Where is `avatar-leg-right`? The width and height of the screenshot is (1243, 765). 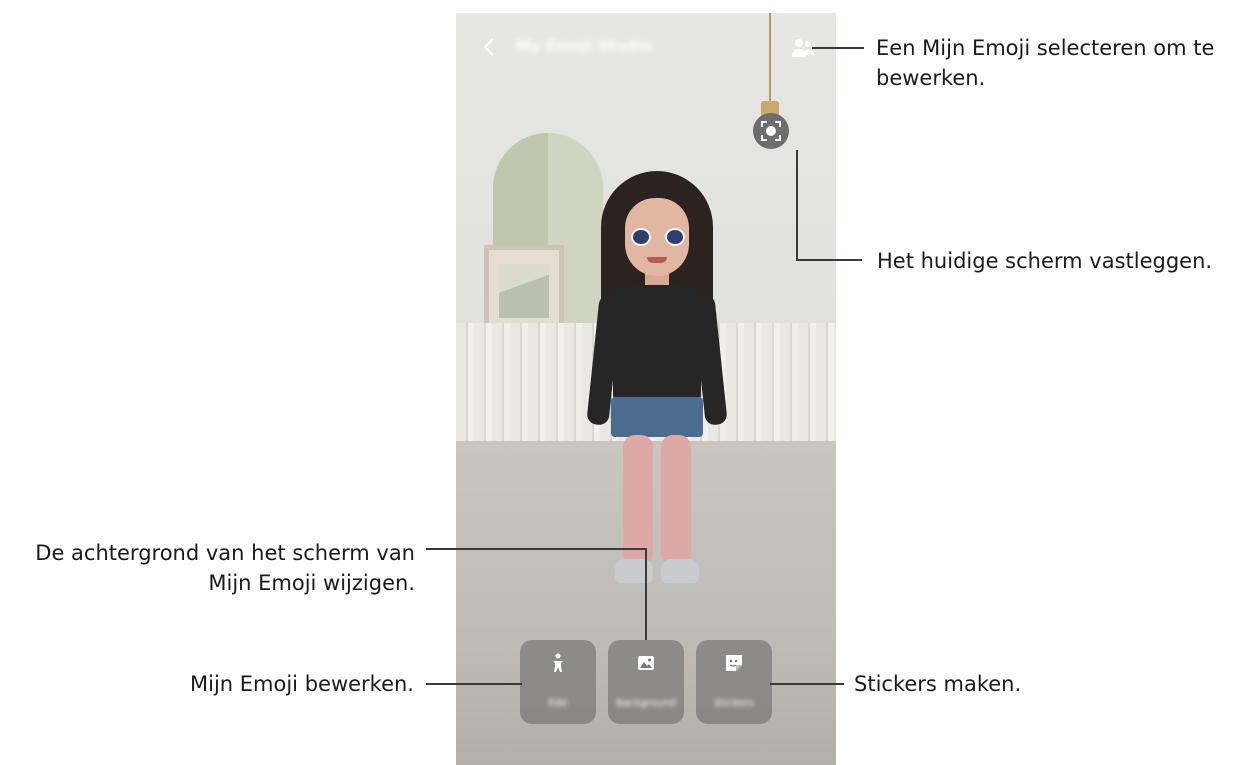 avatar-leg-right is located at coordinates (676, 500).